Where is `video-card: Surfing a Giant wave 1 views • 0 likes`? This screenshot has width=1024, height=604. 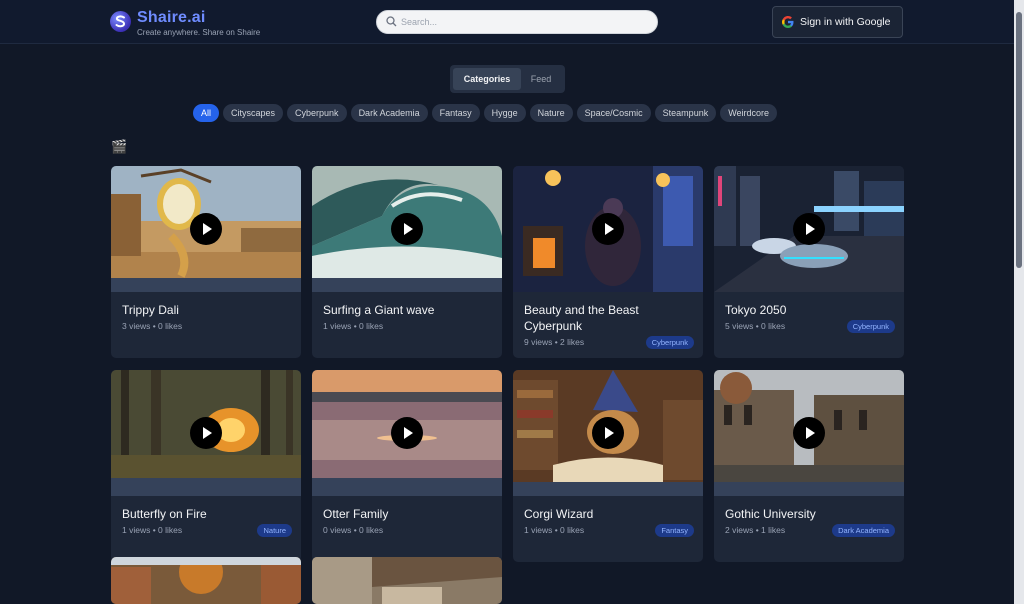 video-card: Surfing a Giant wave 1 views • 0 likes is located at coordinates (407, 262).